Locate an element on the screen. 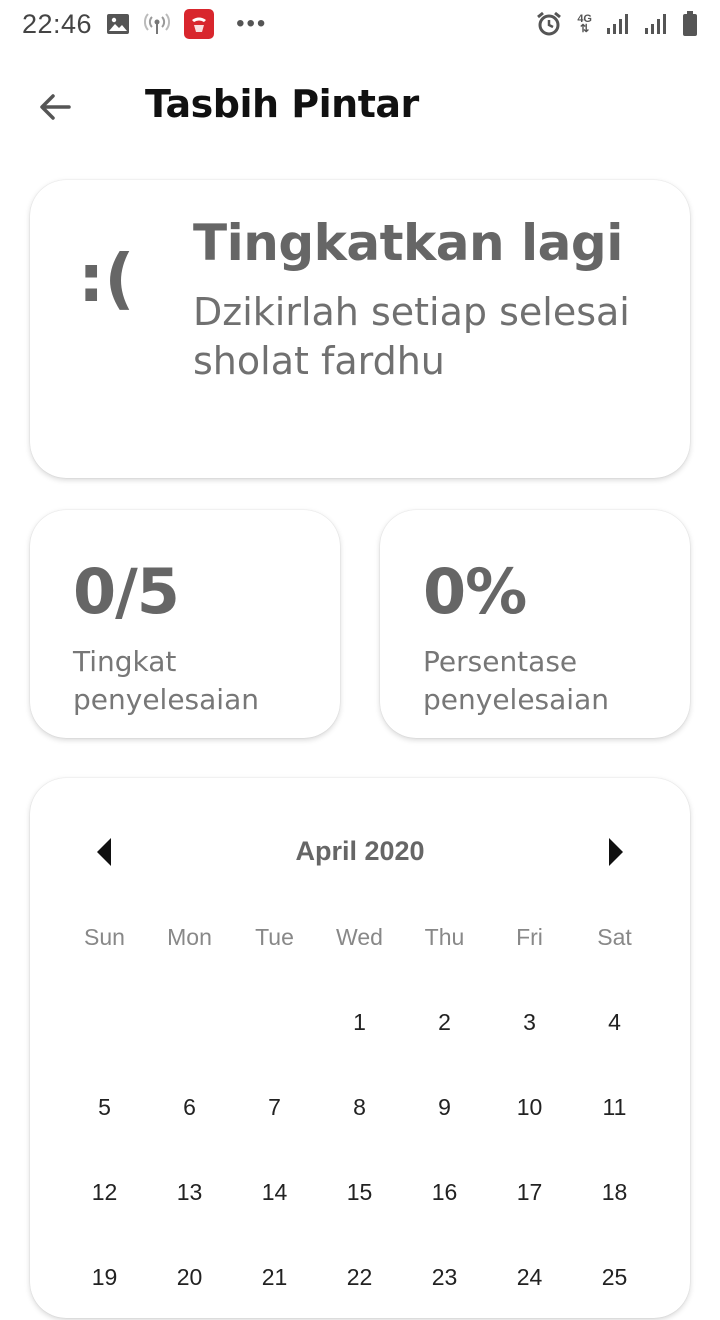 This screenshot has height=1320, width=720. calendar-day: 1 is located at coordinates (359, 1022).